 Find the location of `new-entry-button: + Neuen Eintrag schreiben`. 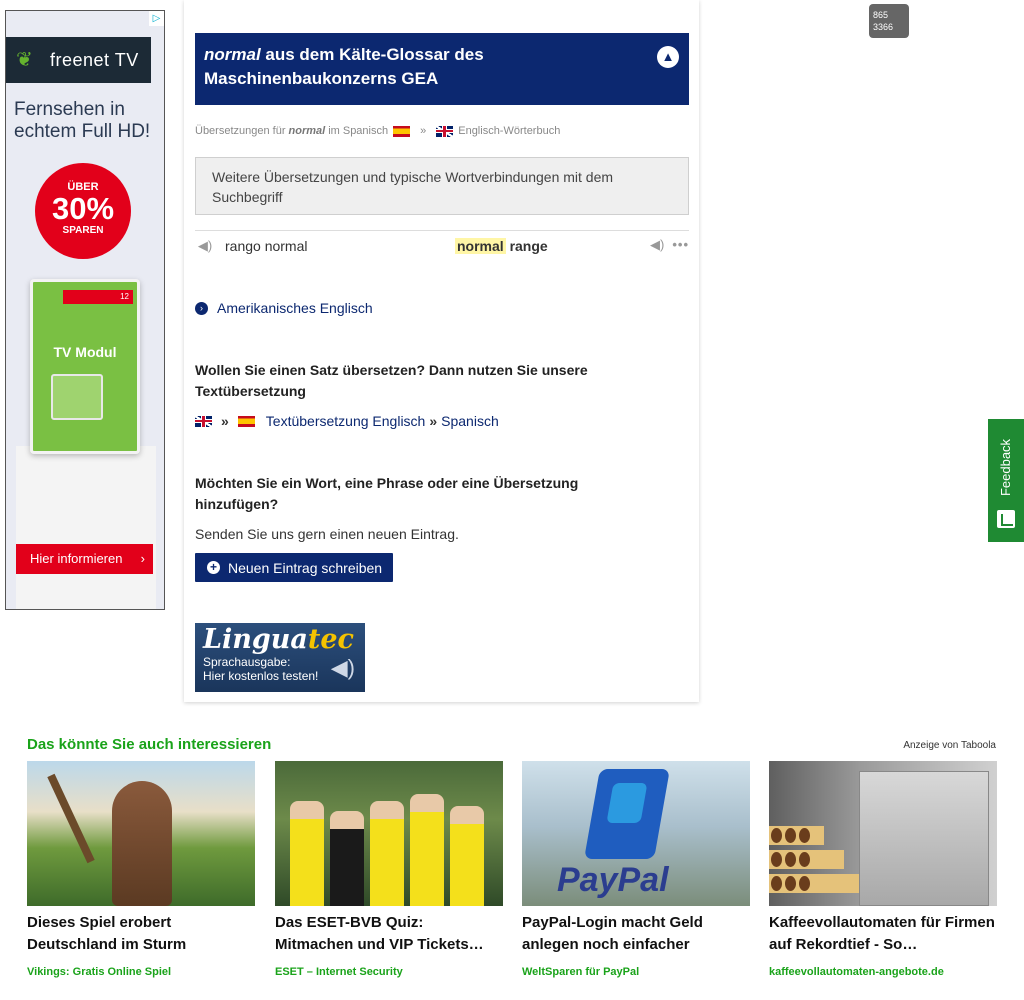

new-entry-button: + Neuen Eintrag schreiben is located at coordinates (294, 567).